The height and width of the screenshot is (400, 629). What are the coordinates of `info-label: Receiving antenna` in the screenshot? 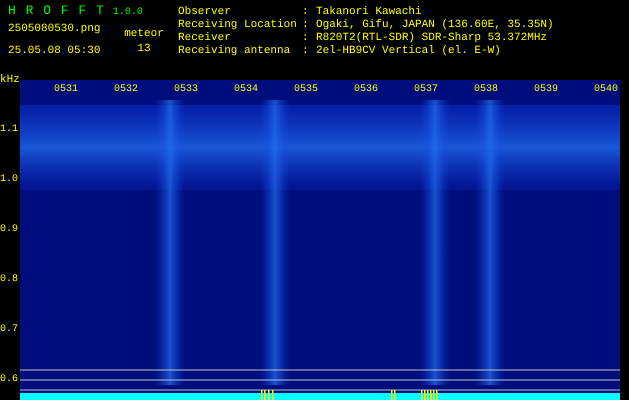 It's located at (235, 51).